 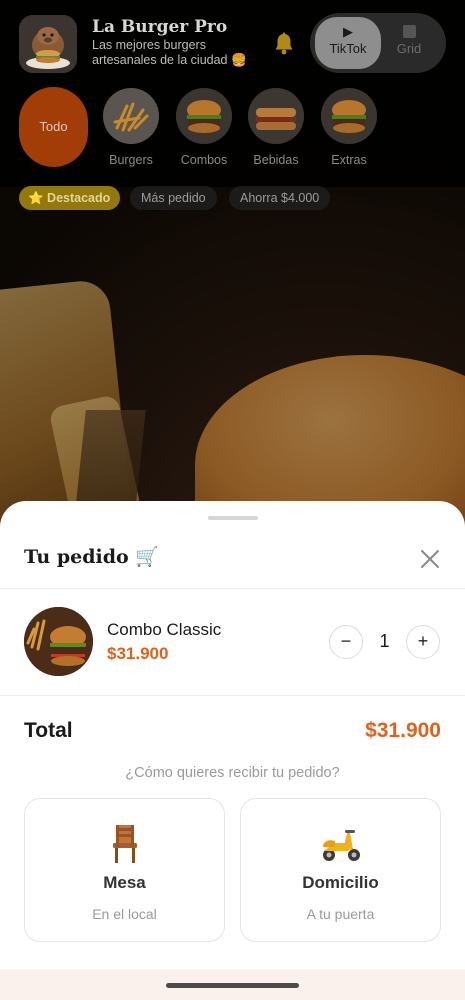 I want to click on category-burgers-label: Burgers, so click(x=131, y=160).